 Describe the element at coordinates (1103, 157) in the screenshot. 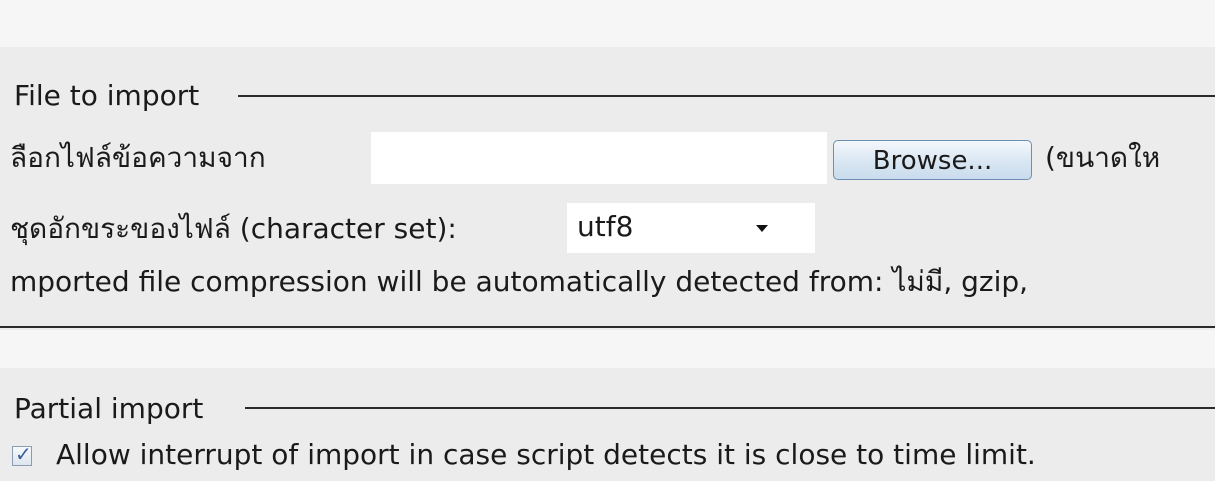

I see `max-size-note: (ขนาดให` at that location.